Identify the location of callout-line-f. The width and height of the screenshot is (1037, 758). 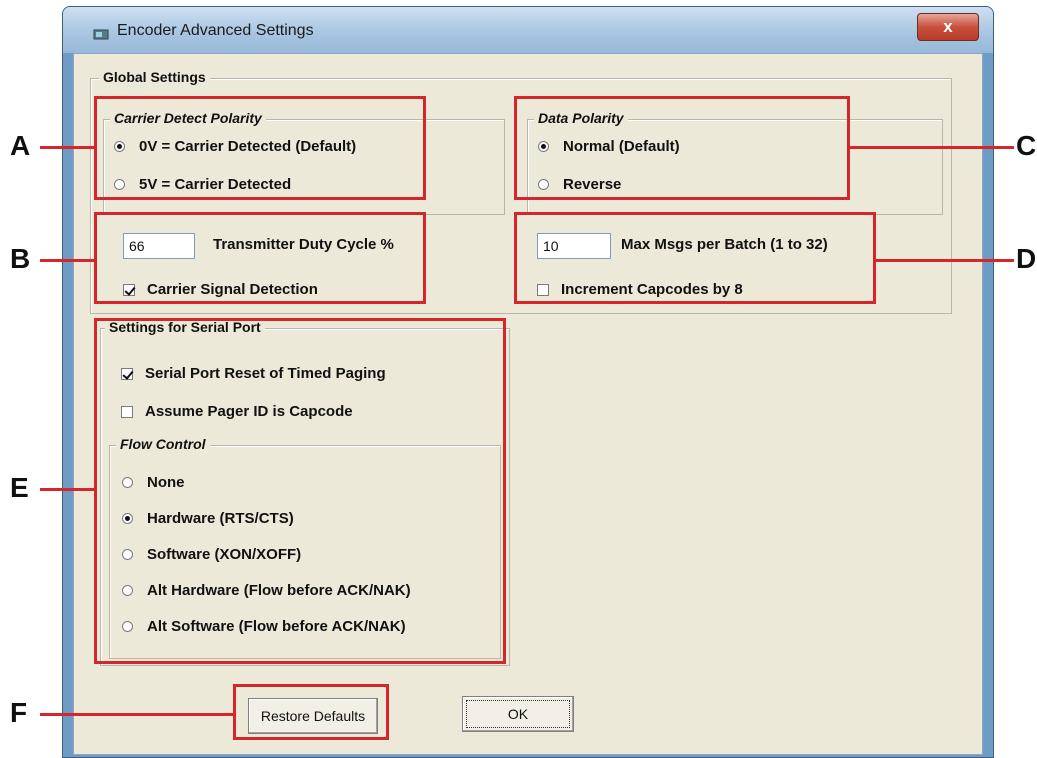
(136, 714).